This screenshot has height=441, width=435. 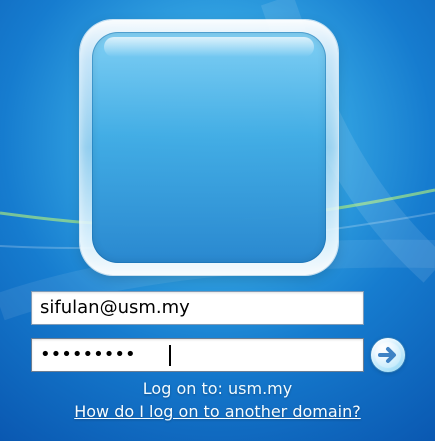 I want to click on text-caret, so click(x=170, y=355).